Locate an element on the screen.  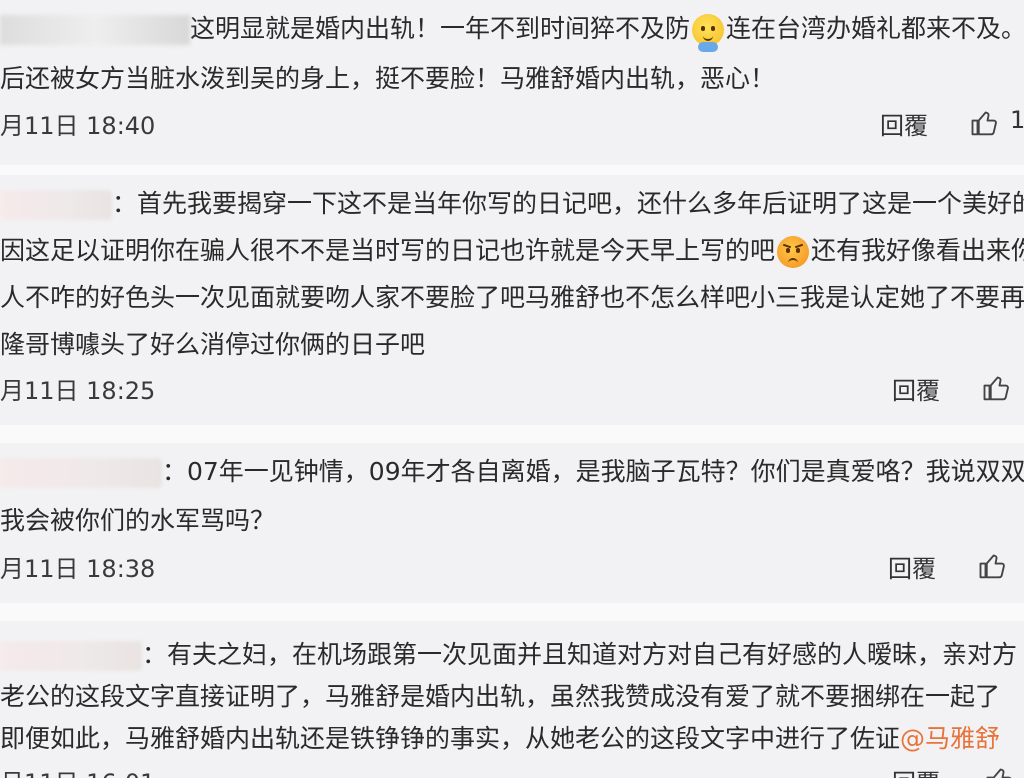
comment-text-line: 老公的这段文字直接证明了，马雅舒是婚内出轨，虽然我赞成没有爱了就不要捆绑在一起了 is located at coordinates (500, 696).